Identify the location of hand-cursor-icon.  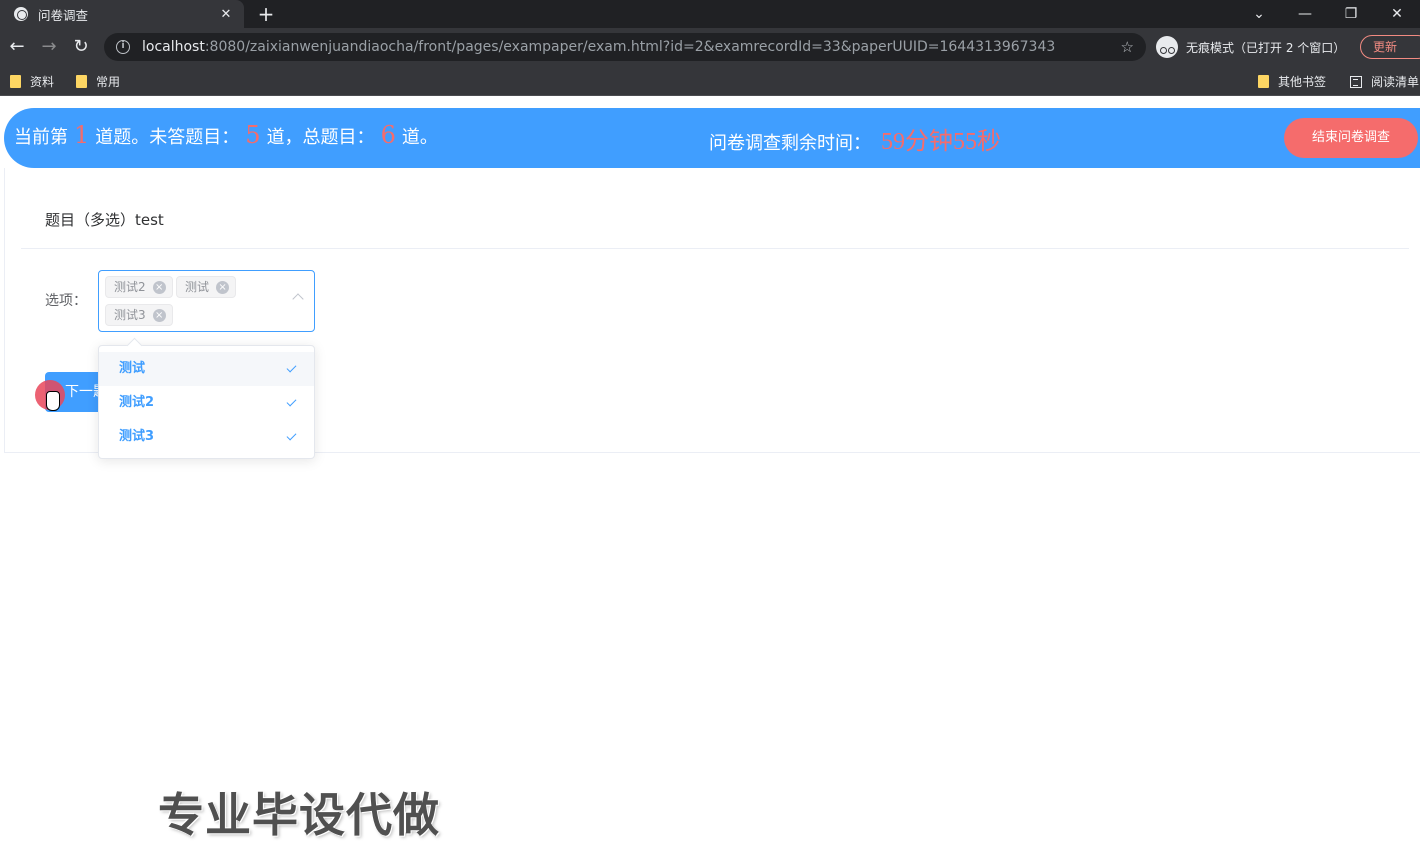
(53, 401).